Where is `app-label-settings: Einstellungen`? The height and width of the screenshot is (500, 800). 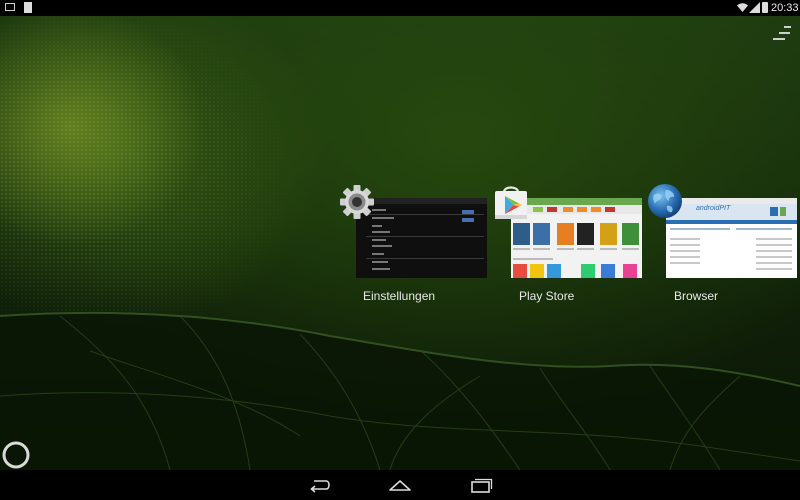 app-label-settings: Einstellungen is located at coordinates (399, 296).